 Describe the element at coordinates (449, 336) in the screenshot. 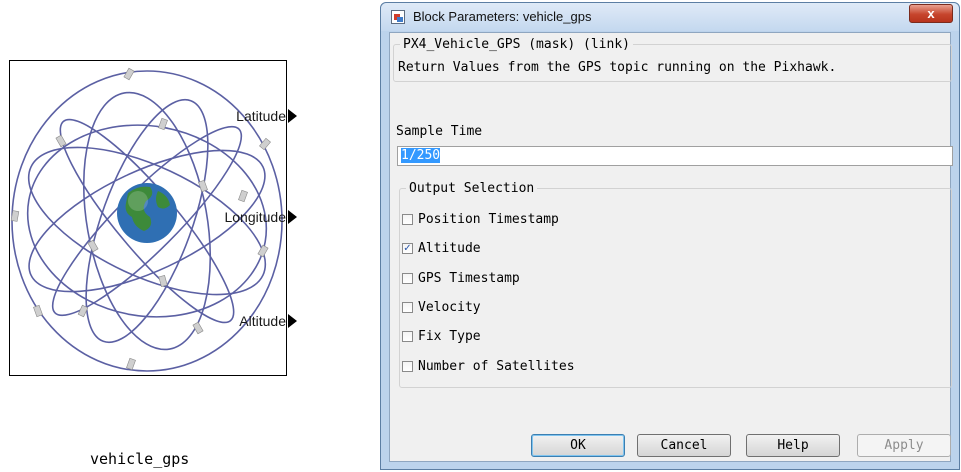

I see `checkbox-label: Fix Type` at that location.